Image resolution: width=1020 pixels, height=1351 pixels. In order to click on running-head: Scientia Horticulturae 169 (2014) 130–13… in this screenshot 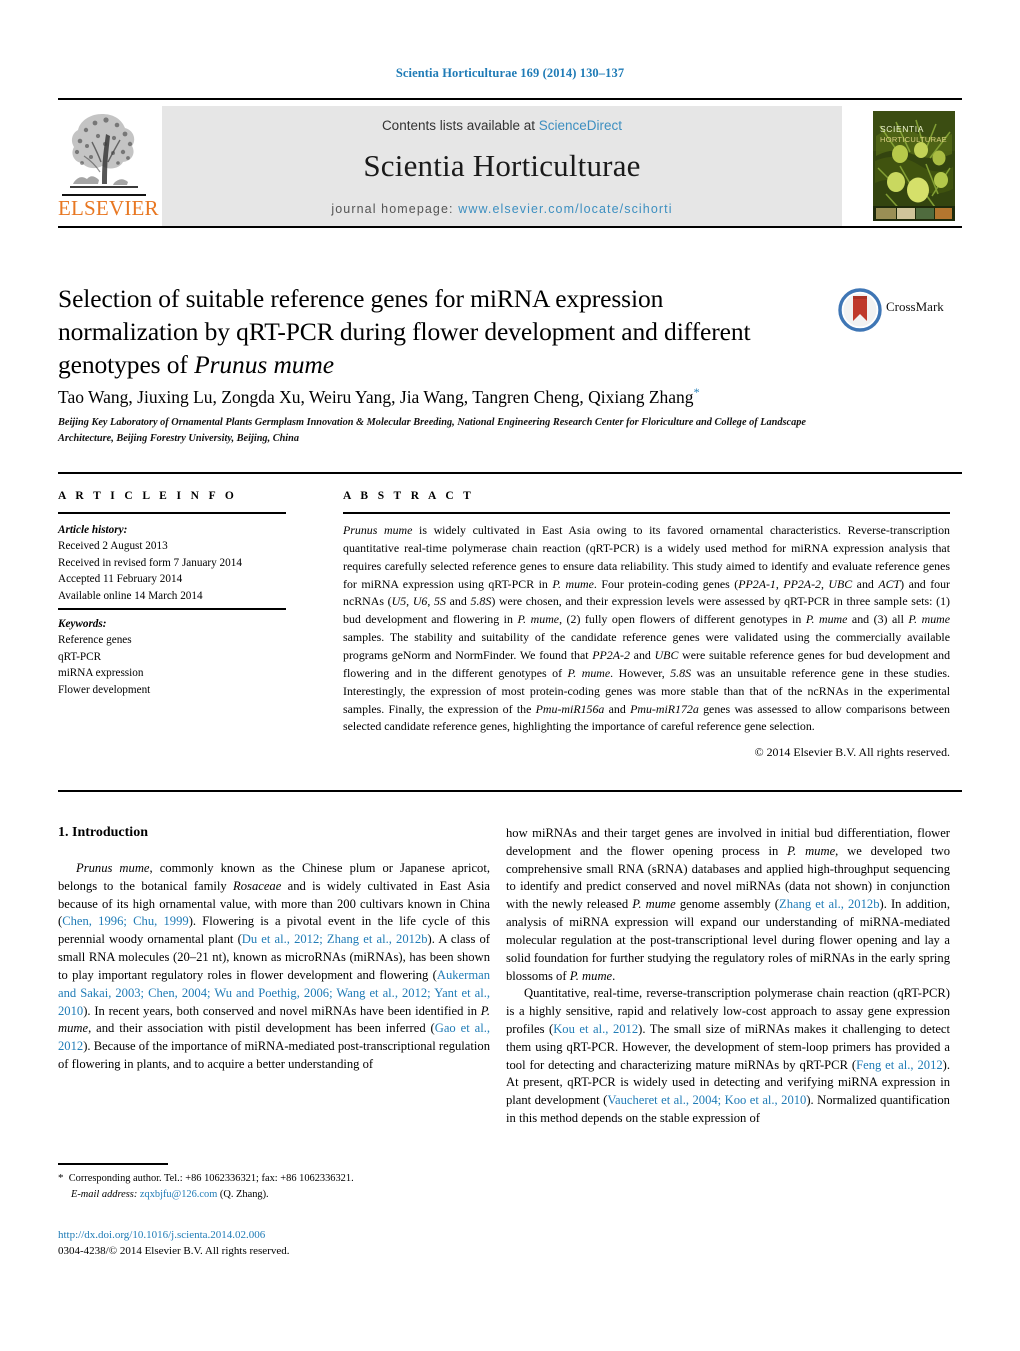, I will do `click(510, 73)`.